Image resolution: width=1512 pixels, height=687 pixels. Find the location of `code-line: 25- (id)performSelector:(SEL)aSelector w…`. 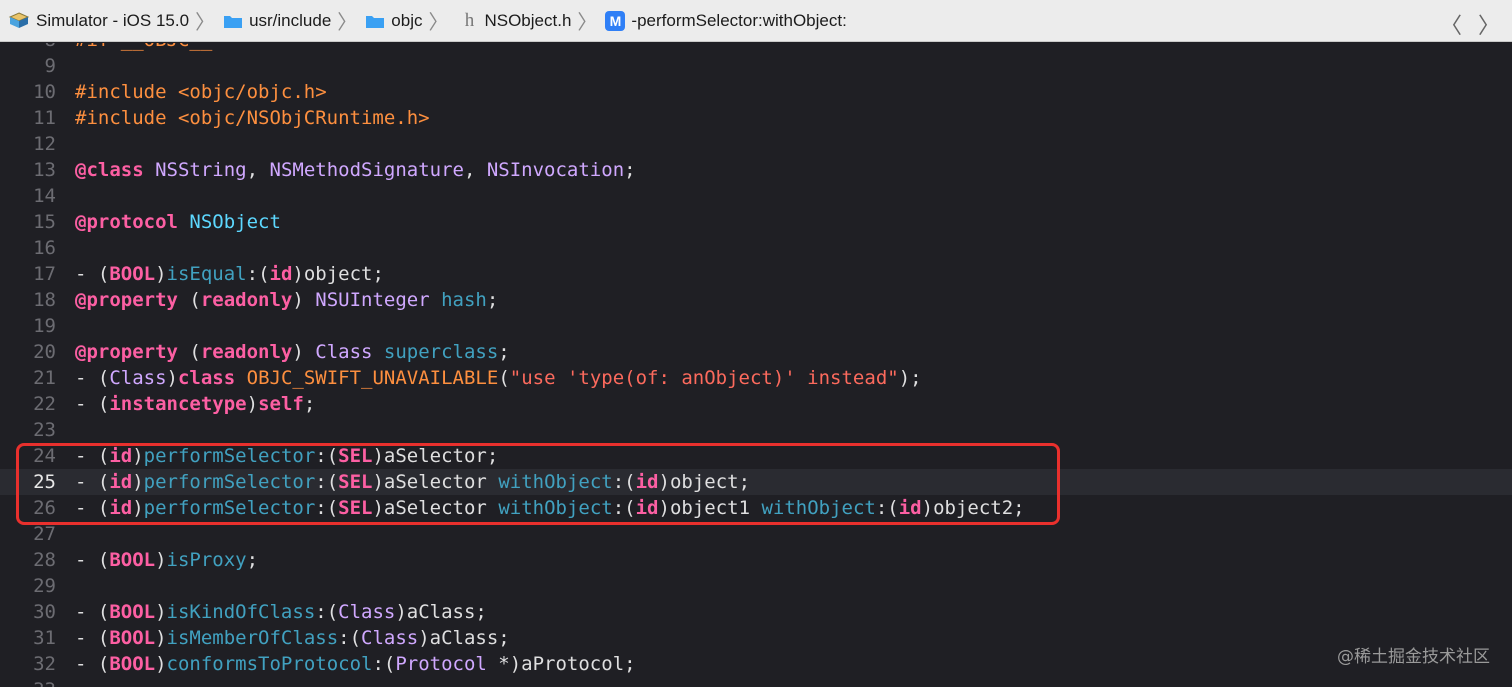

code-line: 25- (id)performSelector:(SEL)aSelector w… is located at coordinates (756, 482).